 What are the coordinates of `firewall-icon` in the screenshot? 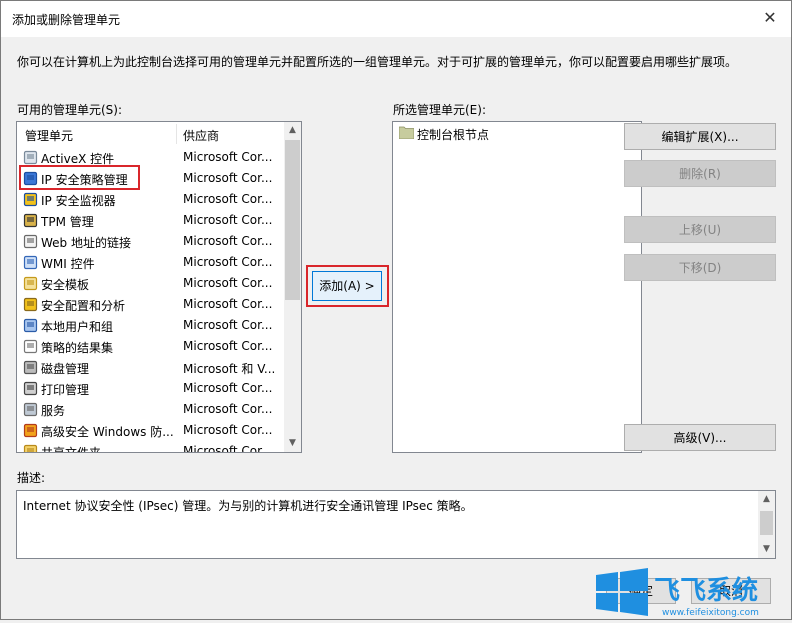 It's located at (30, 430).